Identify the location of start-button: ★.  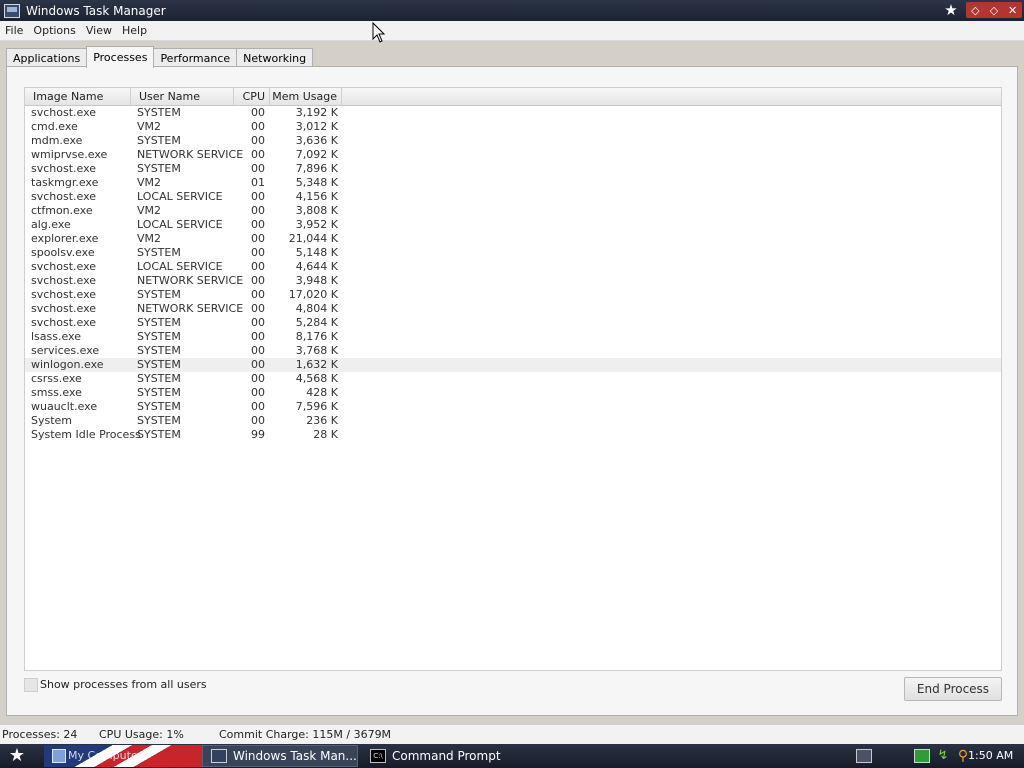
(17, 756).